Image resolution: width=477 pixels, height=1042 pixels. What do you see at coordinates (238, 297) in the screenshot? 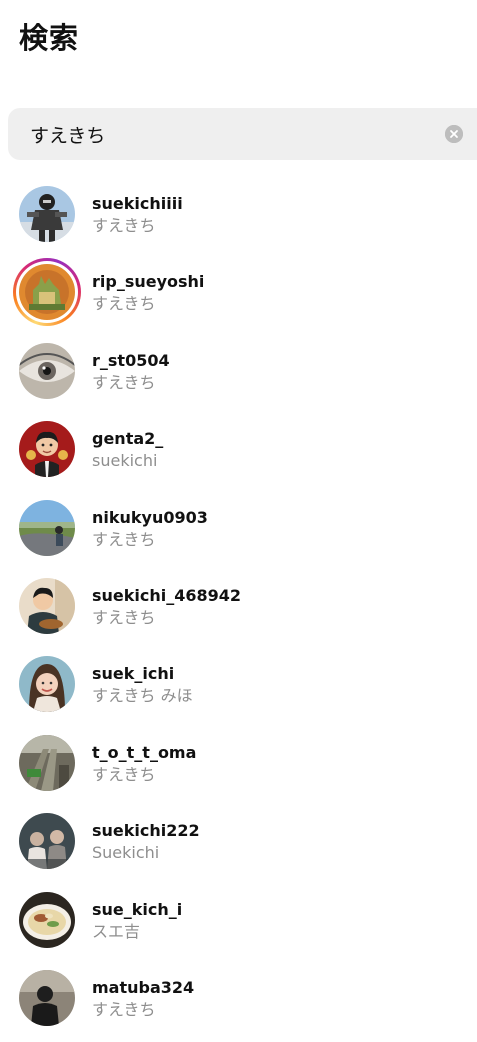
I see `search-result-row: rip_sueyoshi すえきち` at bounding box center [238, 297].